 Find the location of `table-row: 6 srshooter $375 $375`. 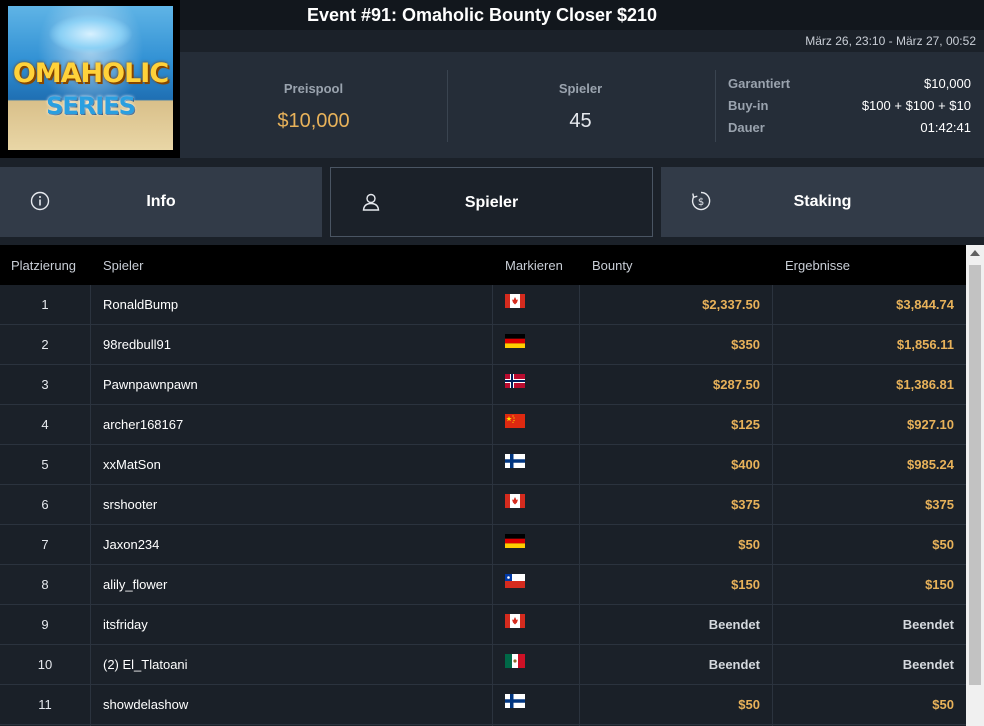

table-row: 6 srshooter $375 $375 is located at coordinates (483, 505).